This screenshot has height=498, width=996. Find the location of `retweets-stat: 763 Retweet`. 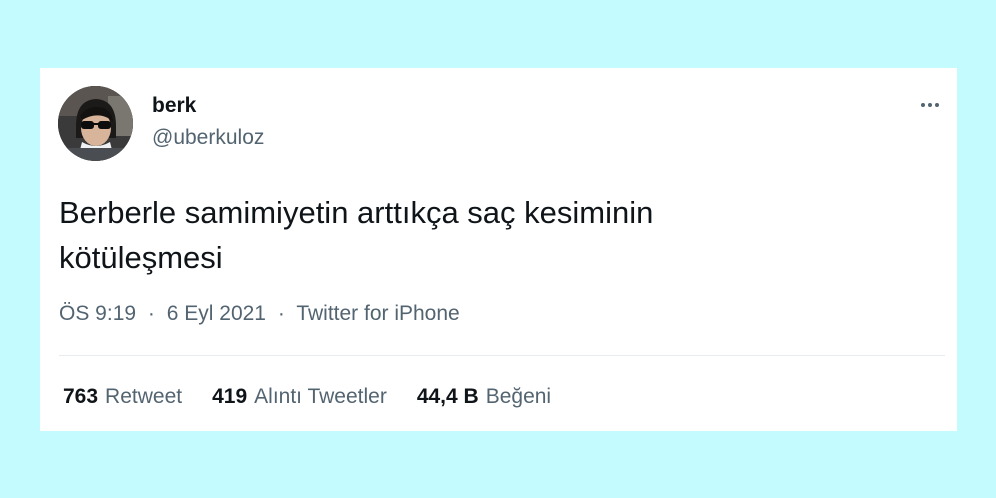

retweets-stat: 763 Retweet is located at coordinates (122, 397).